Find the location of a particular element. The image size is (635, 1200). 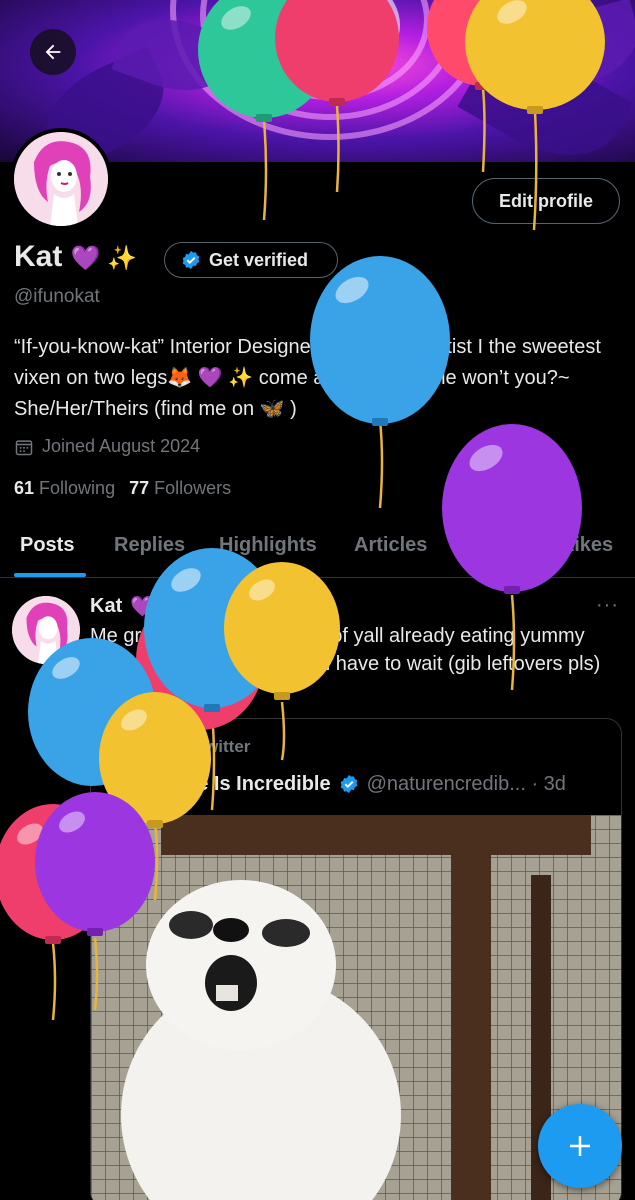

back-button is located at coordinates (53, 52).